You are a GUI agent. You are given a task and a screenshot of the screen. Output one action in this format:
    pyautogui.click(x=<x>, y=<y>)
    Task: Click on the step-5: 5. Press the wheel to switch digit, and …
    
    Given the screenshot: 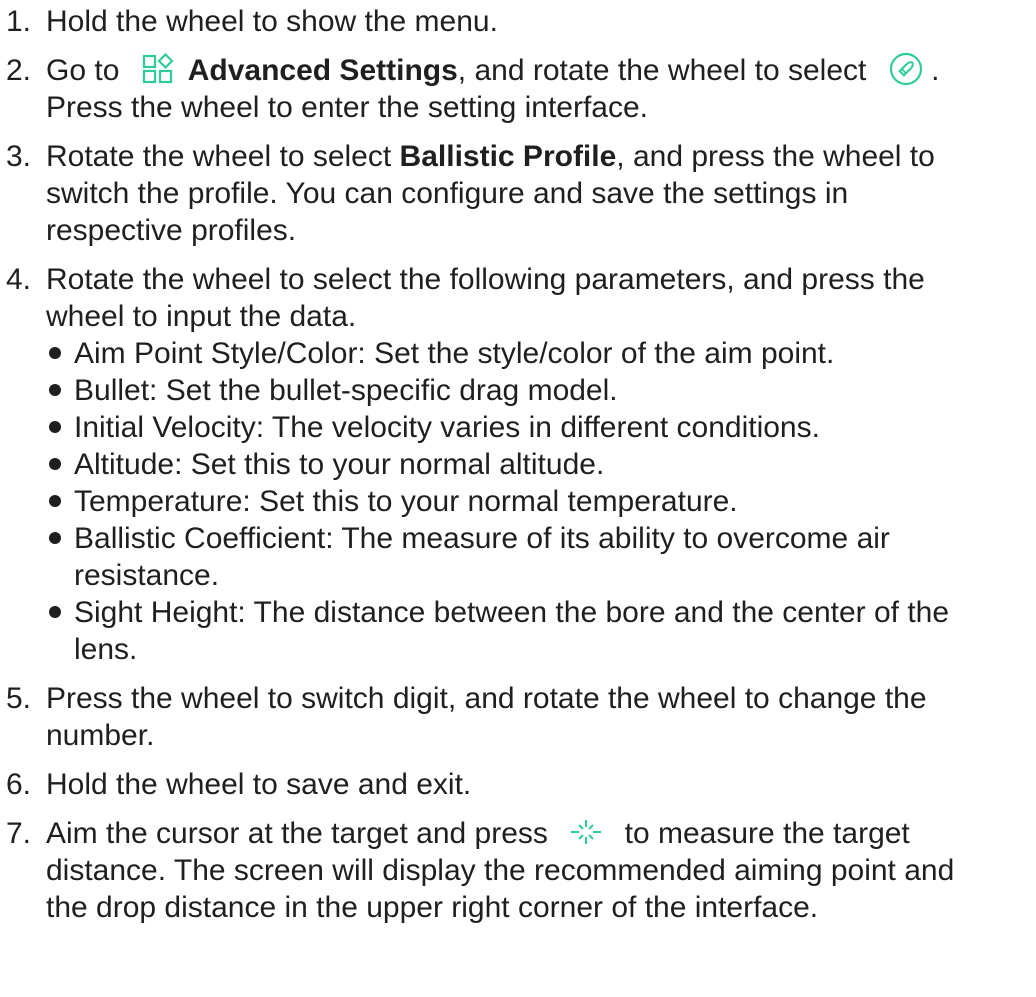 What is the action you would take?
    pyautogui.click(x=518, y=717)
    